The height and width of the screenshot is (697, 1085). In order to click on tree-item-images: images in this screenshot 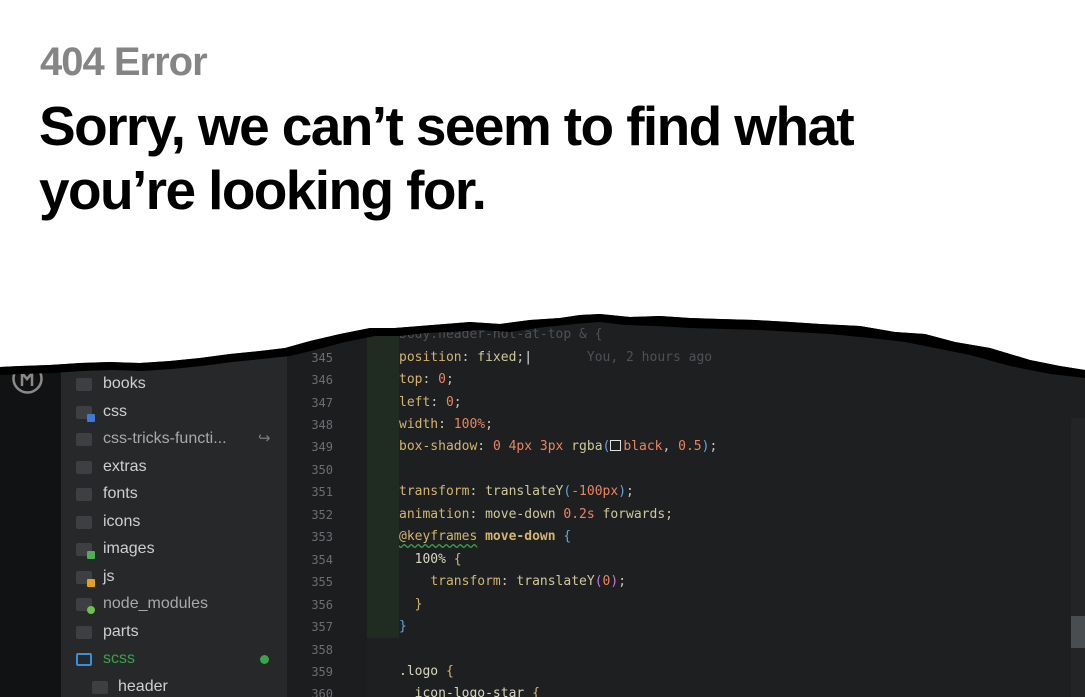, I will do `click(174, 550)`.